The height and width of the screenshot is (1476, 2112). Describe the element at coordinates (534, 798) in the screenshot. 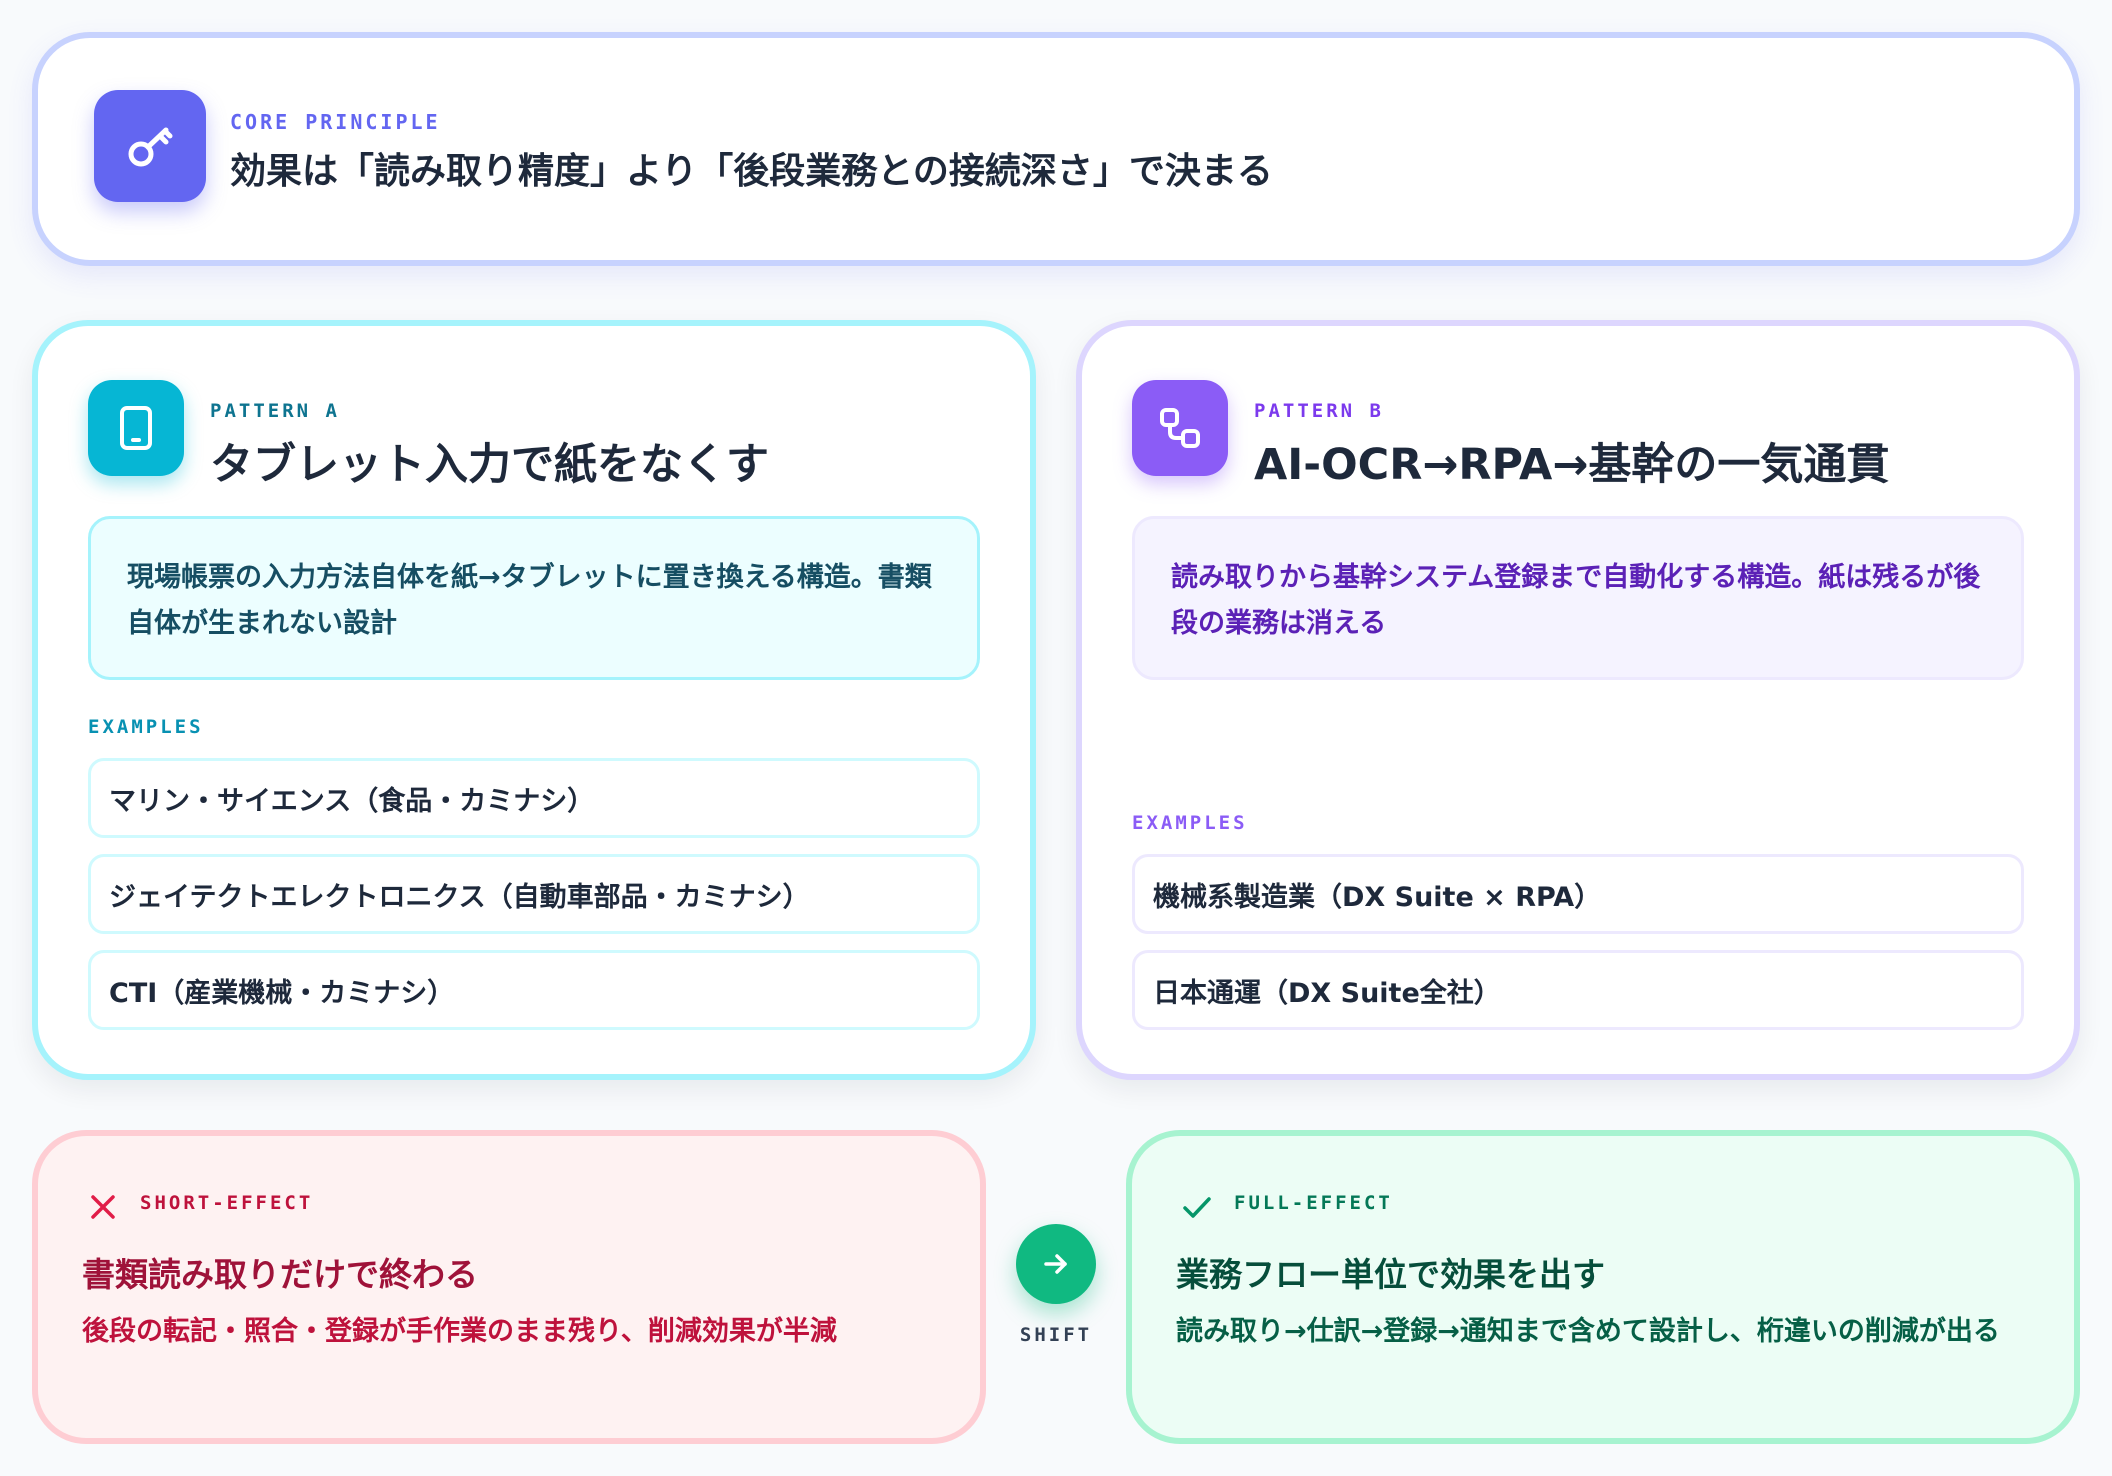

I see `example-item: マリン・サイエンス（食品・カミナシ）` at that location.